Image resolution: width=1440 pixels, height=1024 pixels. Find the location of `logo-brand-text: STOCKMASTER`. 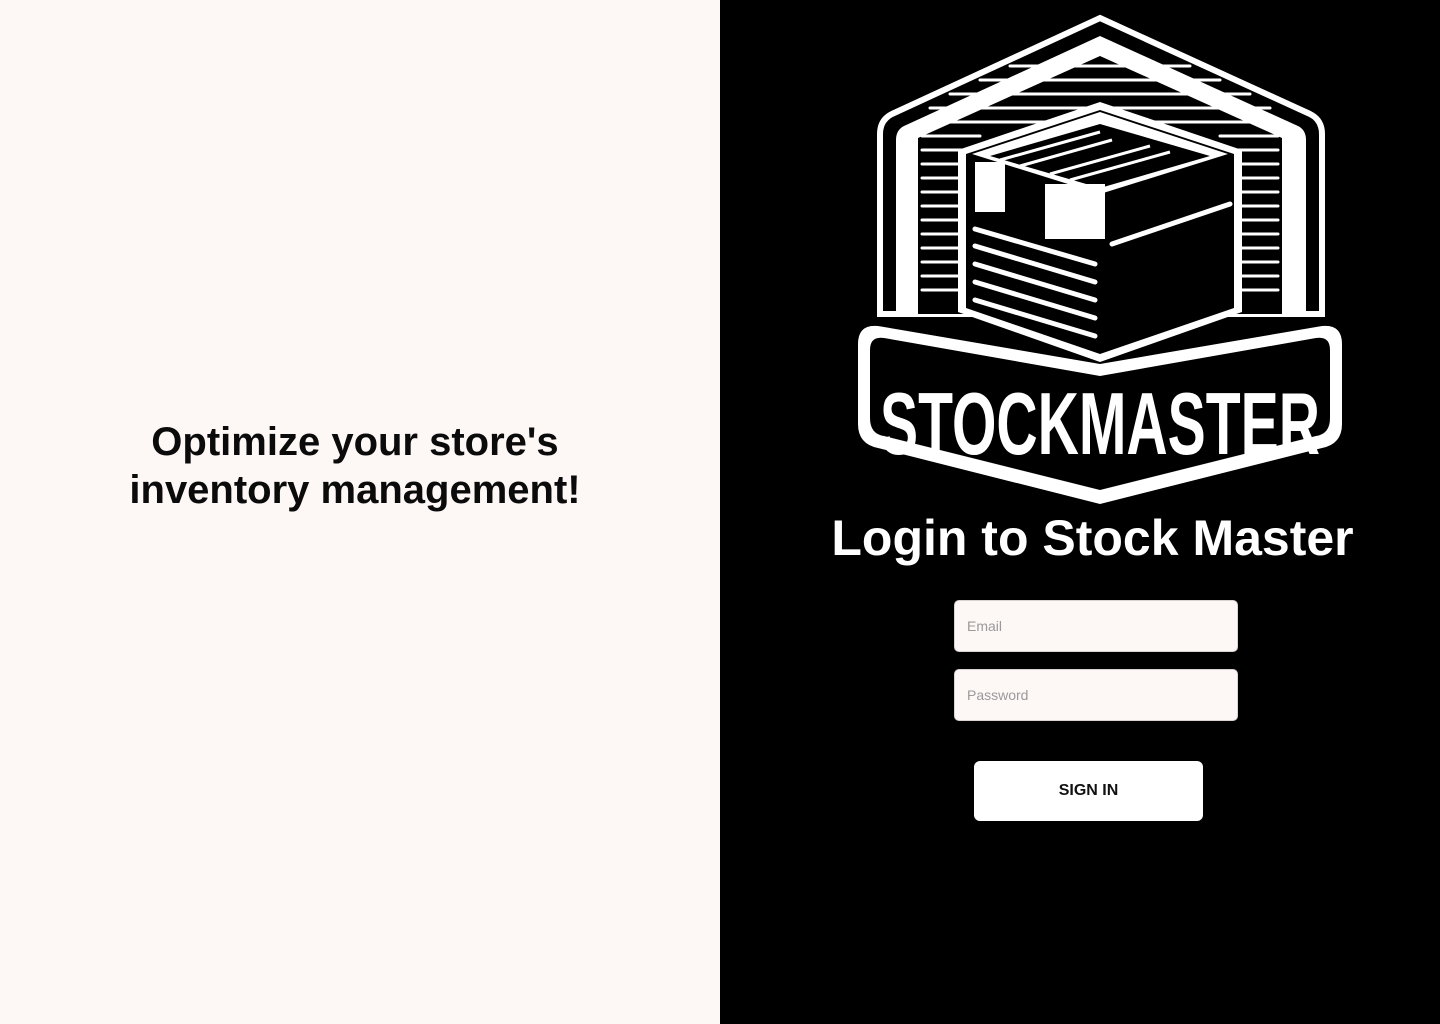

logo-brand-text: STOCKMASTER is located at coordinates (1100, 423).